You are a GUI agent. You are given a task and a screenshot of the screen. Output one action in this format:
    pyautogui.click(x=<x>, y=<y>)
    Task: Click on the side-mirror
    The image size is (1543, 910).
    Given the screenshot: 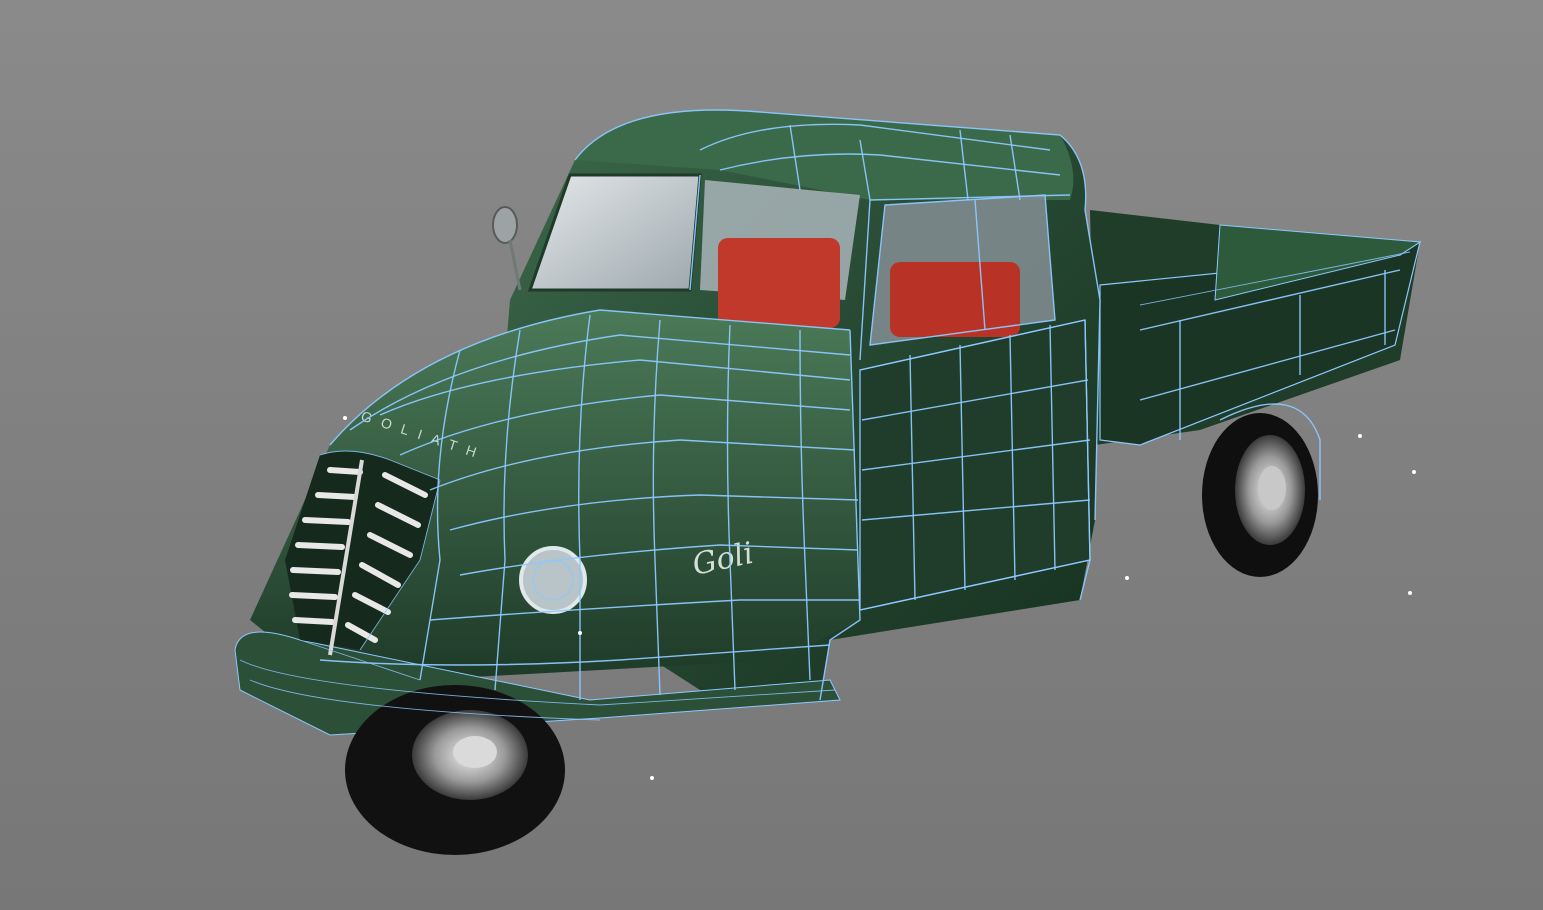 What is the action you would take?
    pyautogui.click(x=507, y=248)
    